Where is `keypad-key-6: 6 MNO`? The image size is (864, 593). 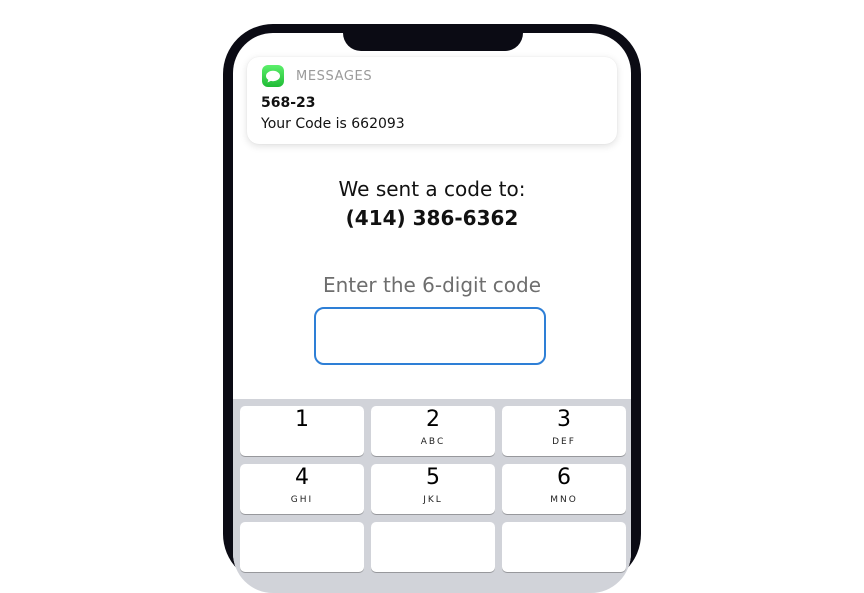
keypad-key-6: 6 MNO is located at coordinates (564, 489).